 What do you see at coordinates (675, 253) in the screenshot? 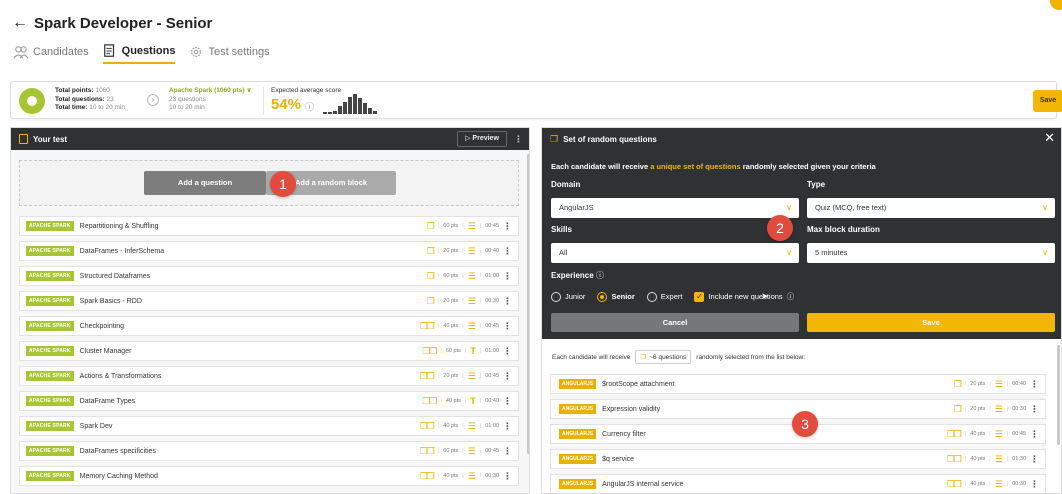
I see `skills-select: All ∨` at bounding box center [675, 253].